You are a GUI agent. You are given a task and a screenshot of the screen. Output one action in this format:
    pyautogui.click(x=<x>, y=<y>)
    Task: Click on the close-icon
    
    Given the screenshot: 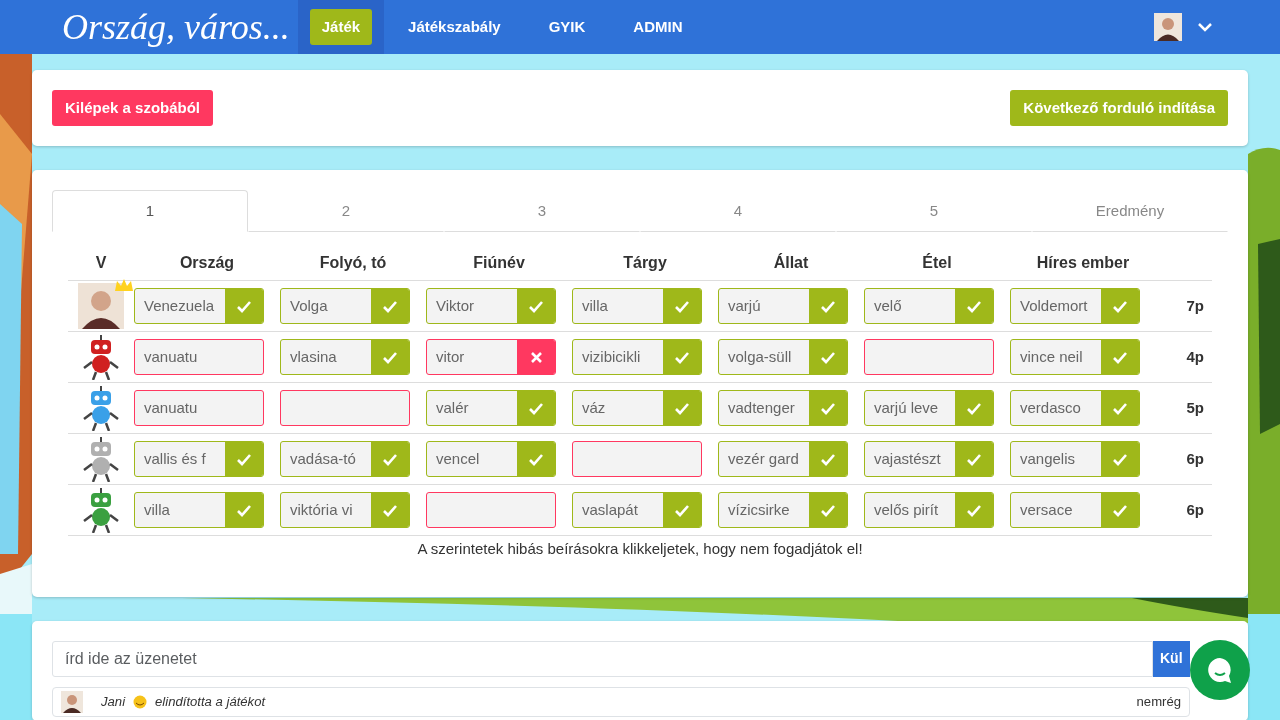 What is the action you would take?
    pyautogui.click(x=536, y=357)
    